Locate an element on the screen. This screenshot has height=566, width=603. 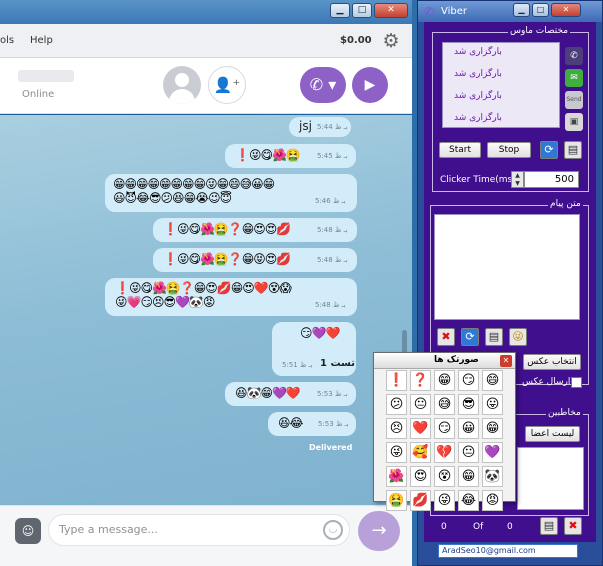
email-field: AradSeo10@gmail.com is located at coordinates (508, 551).